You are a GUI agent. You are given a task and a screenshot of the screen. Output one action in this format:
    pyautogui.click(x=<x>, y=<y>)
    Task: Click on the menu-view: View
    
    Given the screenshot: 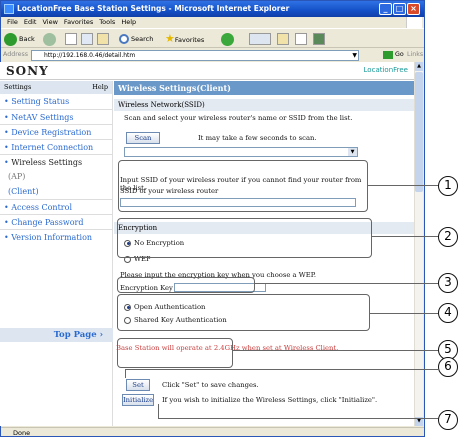 What is the action you would take?
    pyautogui.click(x=49, y=22)
    